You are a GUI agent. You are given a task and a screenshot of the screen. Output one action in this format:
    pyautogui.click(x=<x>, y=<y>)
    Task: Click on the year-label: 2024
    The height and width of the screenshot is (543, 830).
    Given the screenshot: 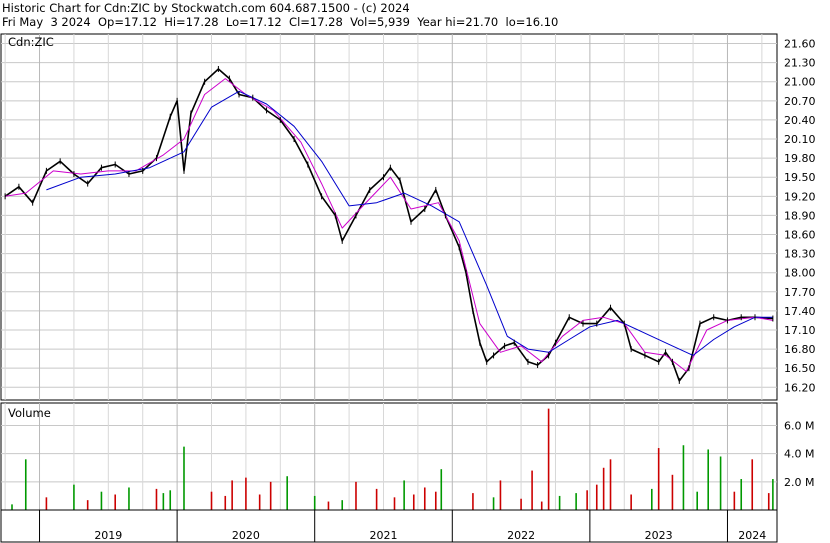 What is the action you would take?
    pyautogui.click(x=752, y=535)
    